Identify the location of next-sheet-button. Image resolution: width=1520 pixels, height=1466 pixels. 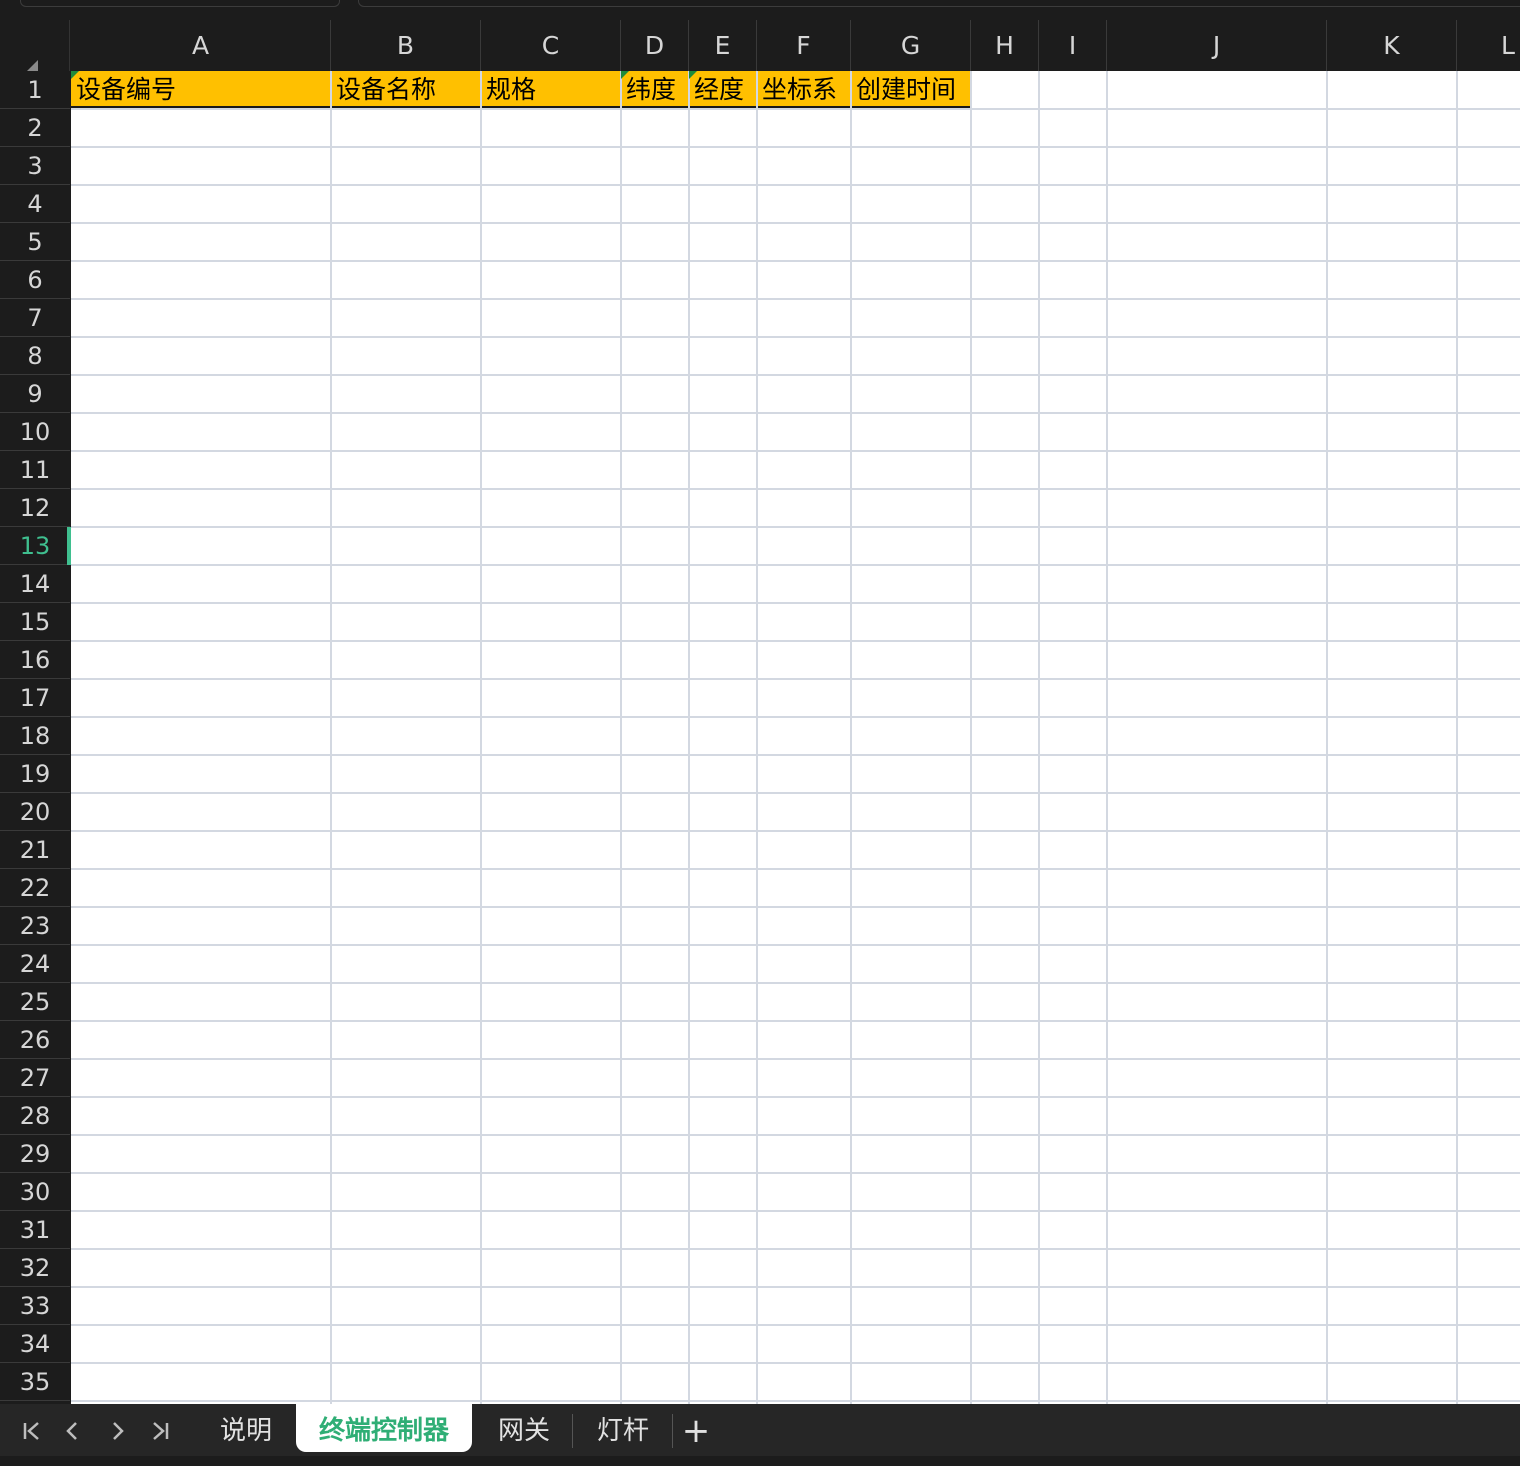
(118, 1431).